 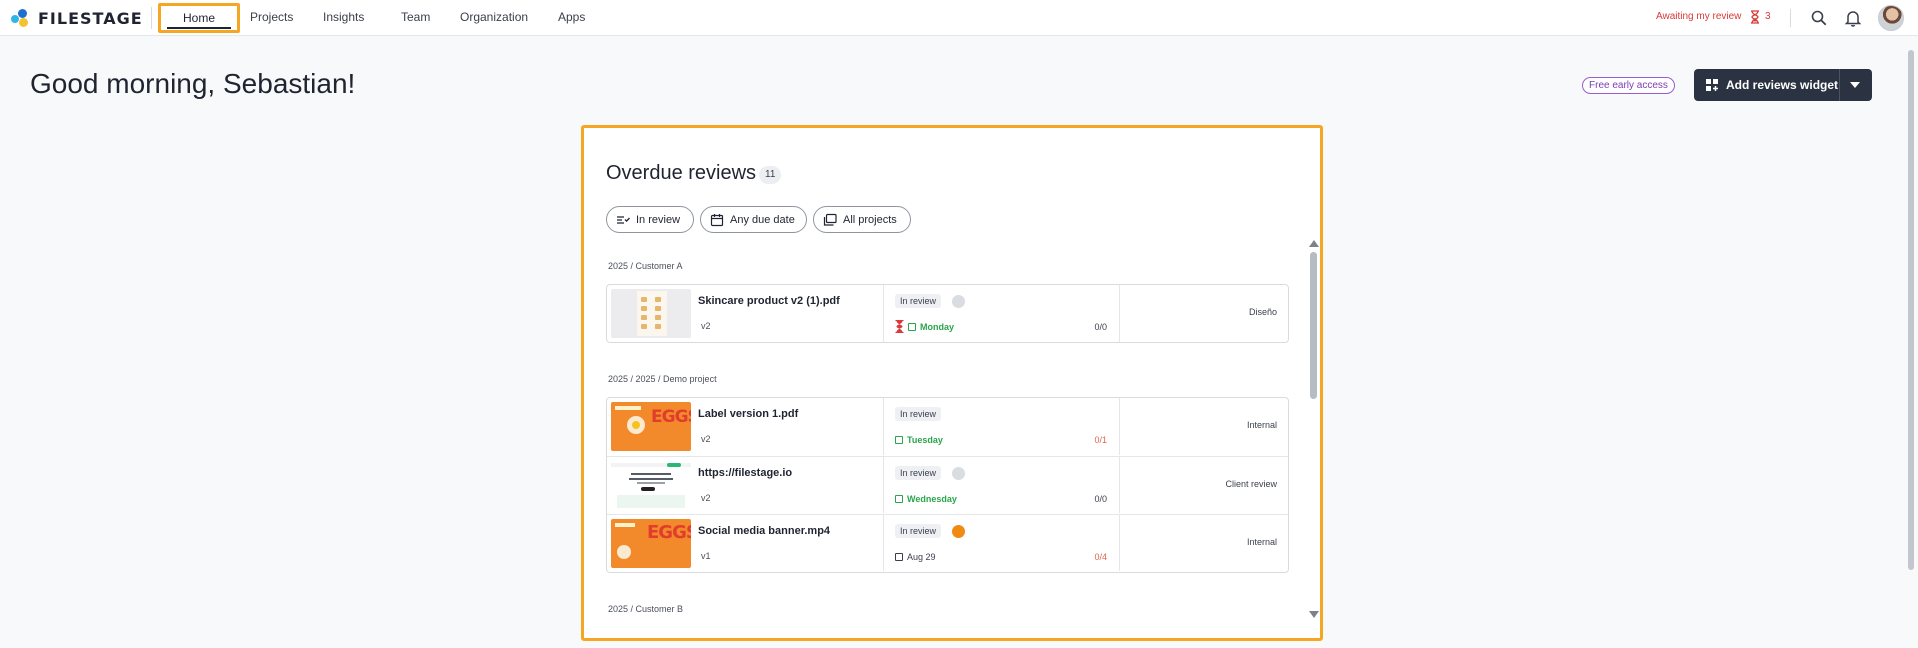 I want to click on page-greeting: Good morning, Sebastian!, so click(x=193, y=83).